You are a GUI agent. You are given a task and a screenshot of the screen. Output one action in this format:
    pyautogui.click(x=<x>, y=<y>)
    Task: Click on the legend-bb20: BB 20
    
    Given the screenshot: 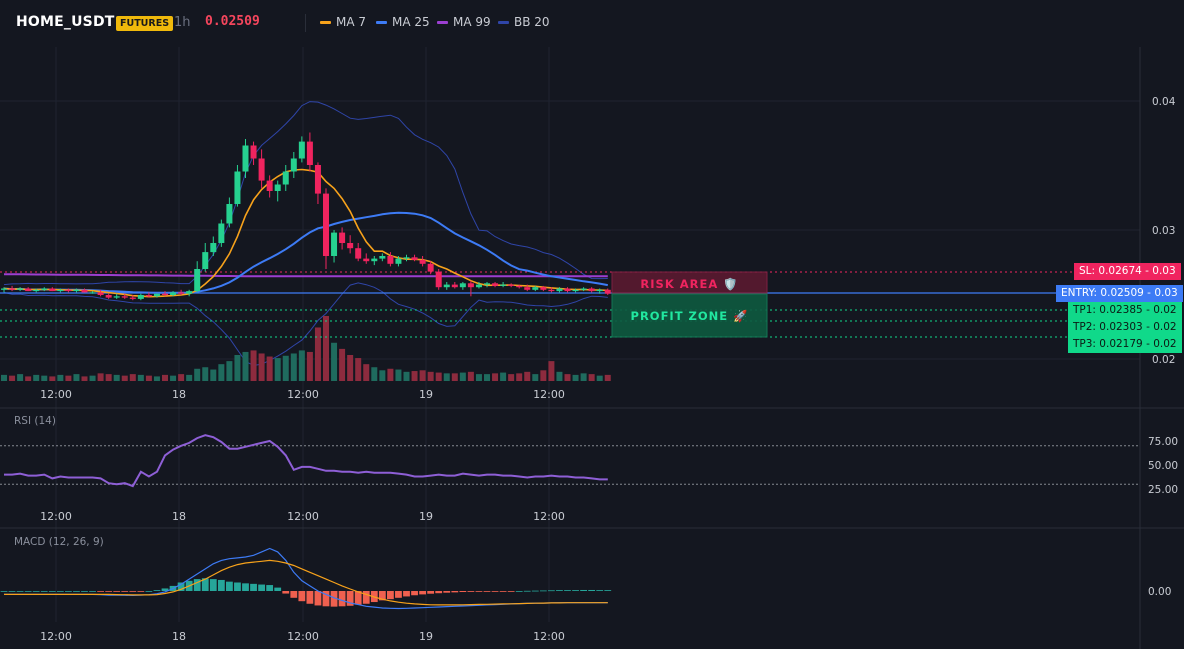 What is the action you would take?
    pyautogui.click(x=524, y=22)
    